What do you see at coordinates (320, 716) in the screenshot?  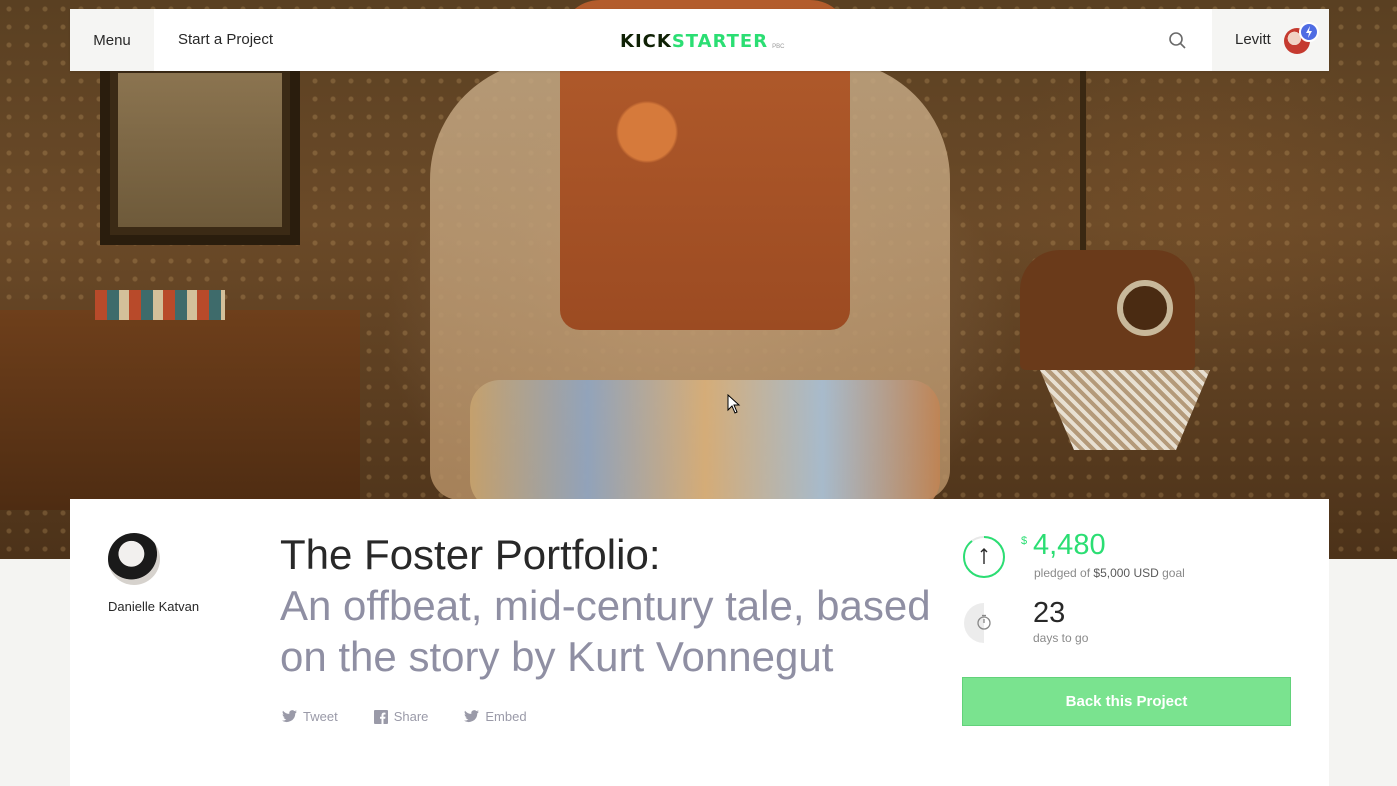 I see `tweet-label: Tweet` at bounding box center [320, 716].